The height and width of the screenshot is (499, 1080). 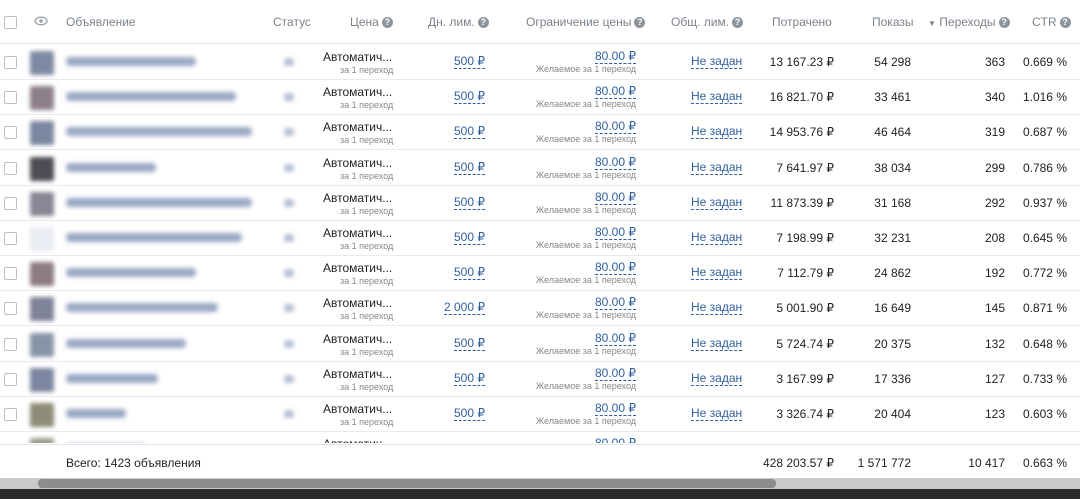 I want to click on col-daily-limit: Дн. лим.?, so click(x=458, y=22).